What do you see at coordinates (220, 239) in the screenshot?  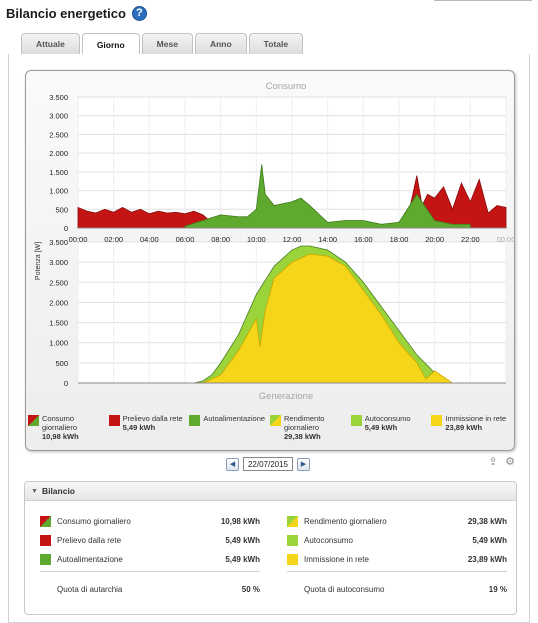 I see `xtick-label: 08:00` at bounding box center [220, 239].